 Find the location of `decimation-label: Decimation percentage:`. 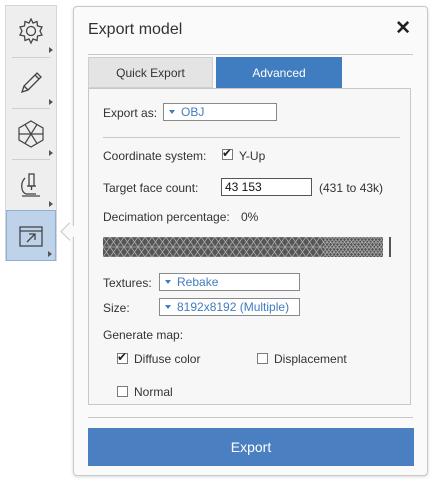

decimation-label: Decimation percentage: is located at coordinates (166, 217).